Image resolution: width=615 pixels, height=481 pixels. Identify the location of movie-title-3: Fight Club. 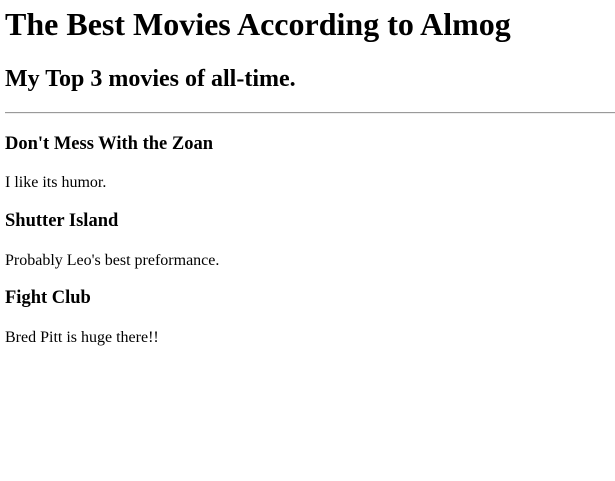
(48, 298).